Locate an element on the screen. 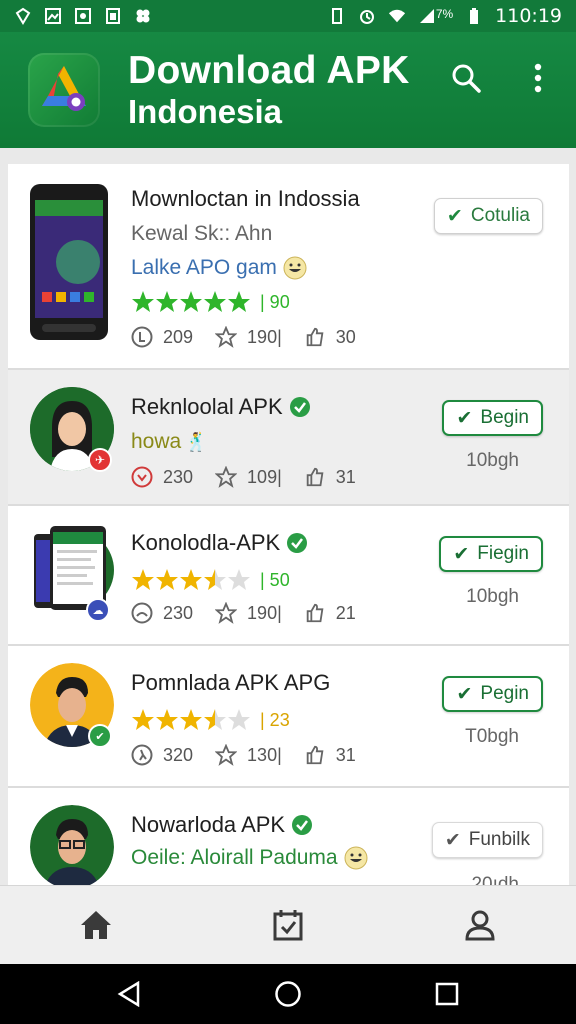 This screenshot has width=576, height=1024. more-vert-icon is located at coordinates (538, 78).